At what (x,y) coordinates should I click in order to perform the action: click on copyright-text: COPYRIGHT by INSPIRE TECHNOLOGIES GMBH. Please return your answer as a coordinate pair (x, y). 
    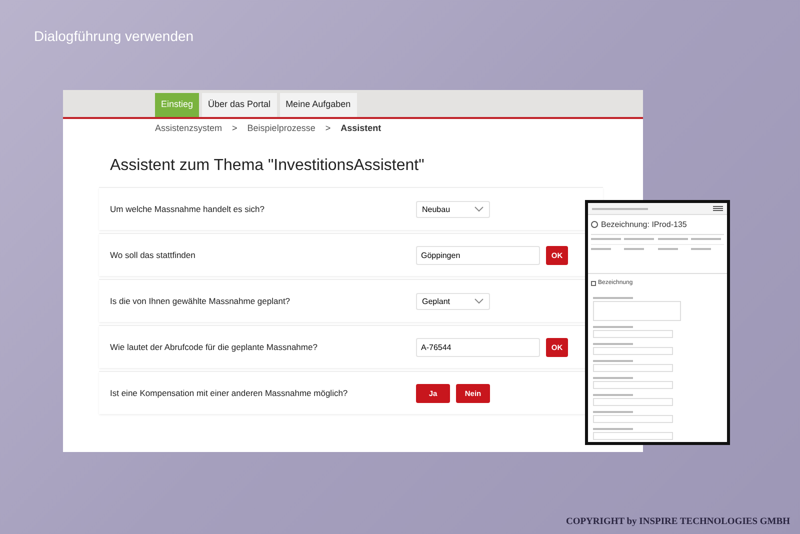
    Looking at the image, I should click on (678, 522).